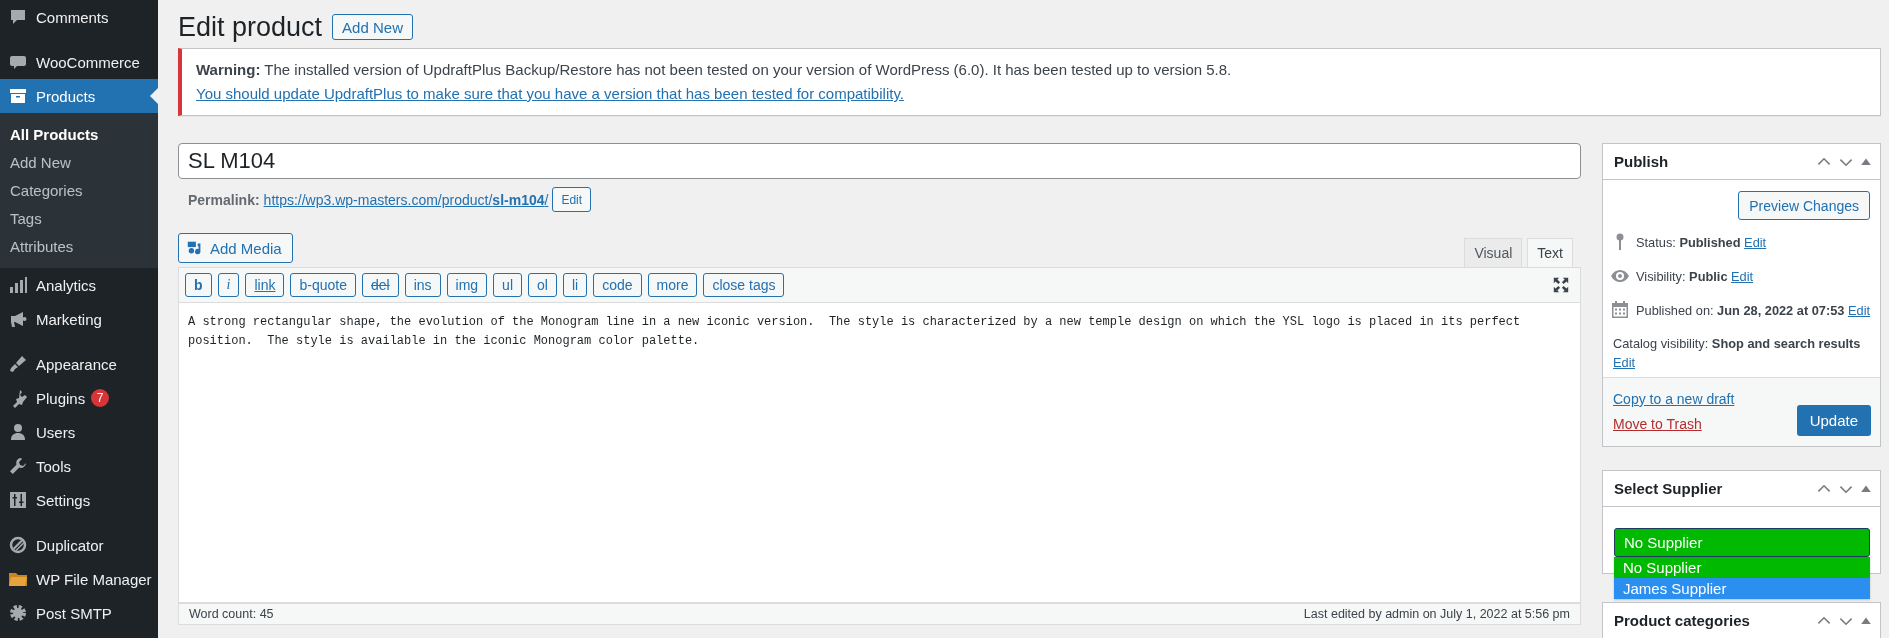  What do you see at coordinates (79, 398) in the screenshot?
I see `menu-item: Plugins 7` at bounding box center [79, 398].